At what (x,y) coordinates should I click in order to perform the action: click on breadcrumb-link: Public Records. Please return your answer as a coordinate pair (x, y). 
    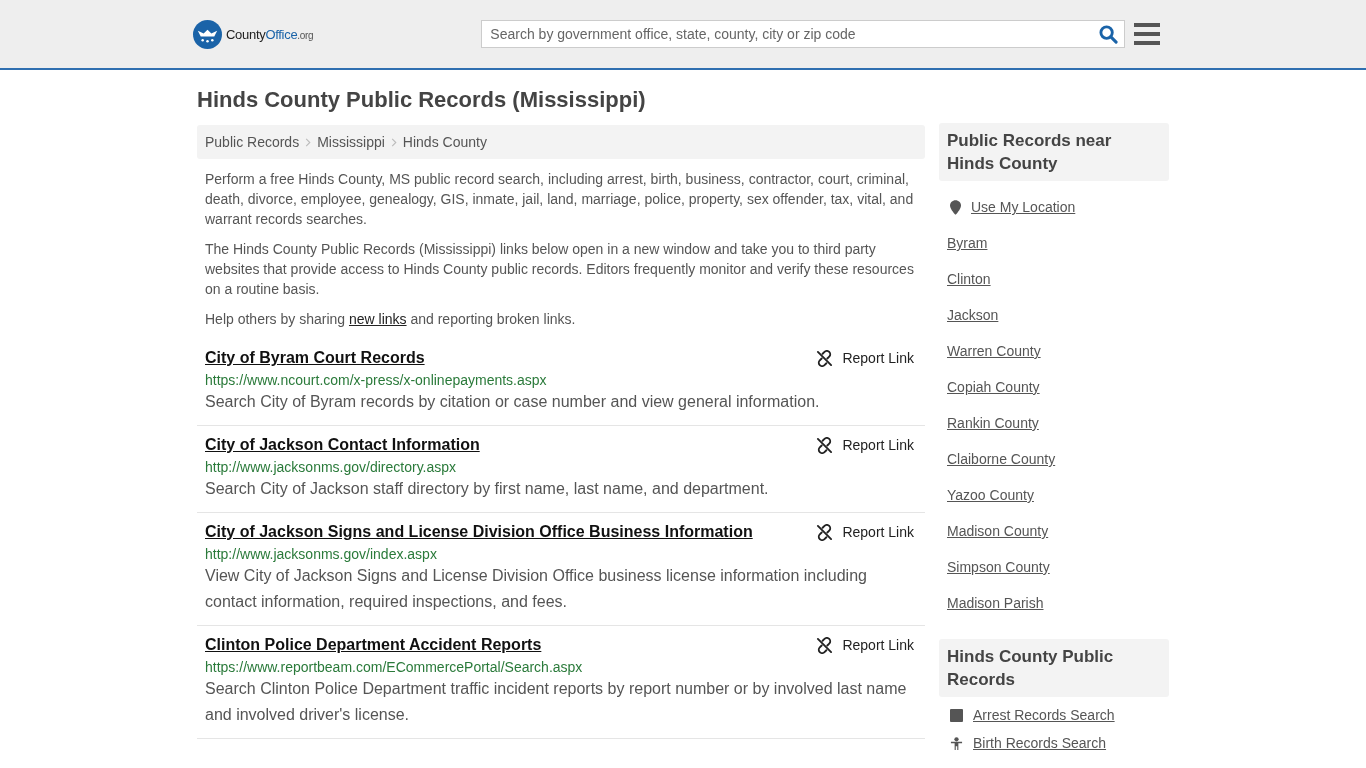
    Looking at the image, I should click on (252, 142).